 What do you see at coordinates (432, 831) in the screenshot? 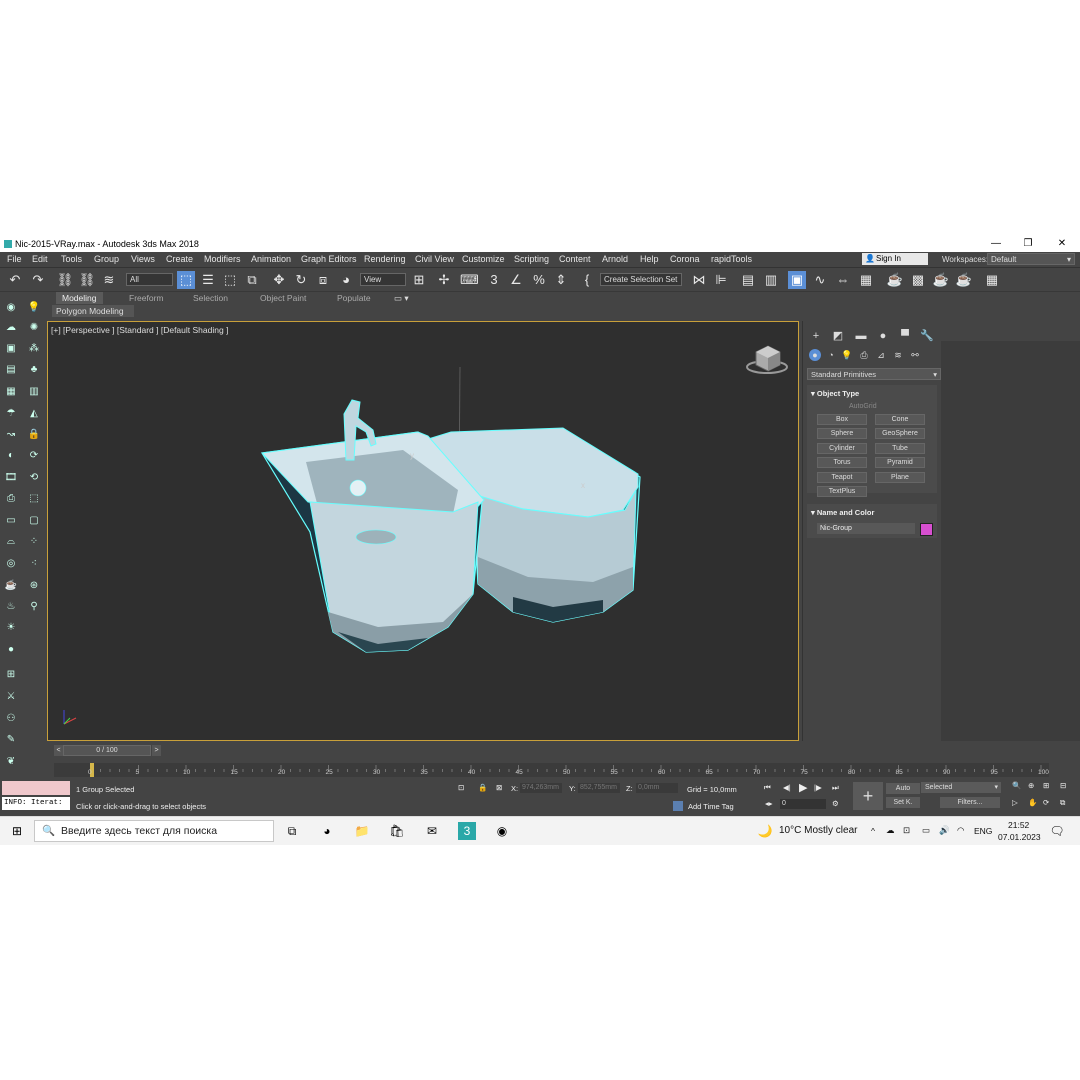
I see `mail-icon: ✉` at bounding box center [432, 831].